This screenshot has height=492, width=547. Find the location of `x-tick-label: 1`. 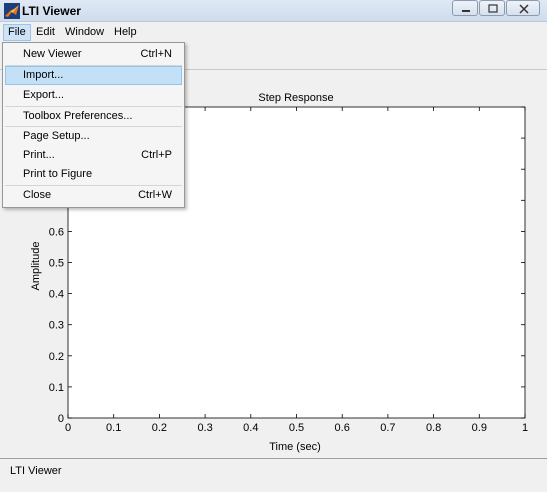

x-tick-label: 1 is located at coordinates (525, 428).